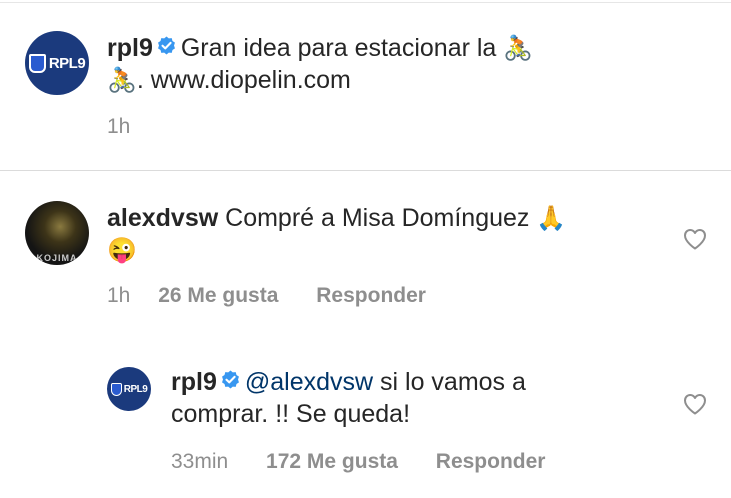  What do you see at coordinates (194, 382) in the screenshot?
I see `reply-username: rpl9` at bounding box center [194, 382].